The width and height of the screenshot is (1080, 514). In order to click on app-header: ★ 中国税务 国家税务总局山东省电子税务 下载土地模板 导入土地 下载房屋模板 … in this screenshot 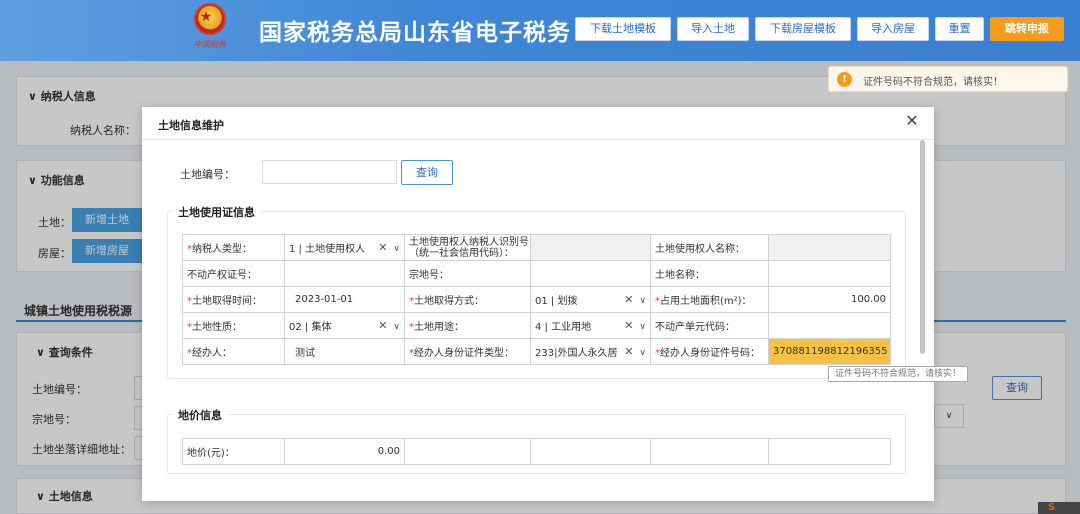, I will do `click(540, 30)`.